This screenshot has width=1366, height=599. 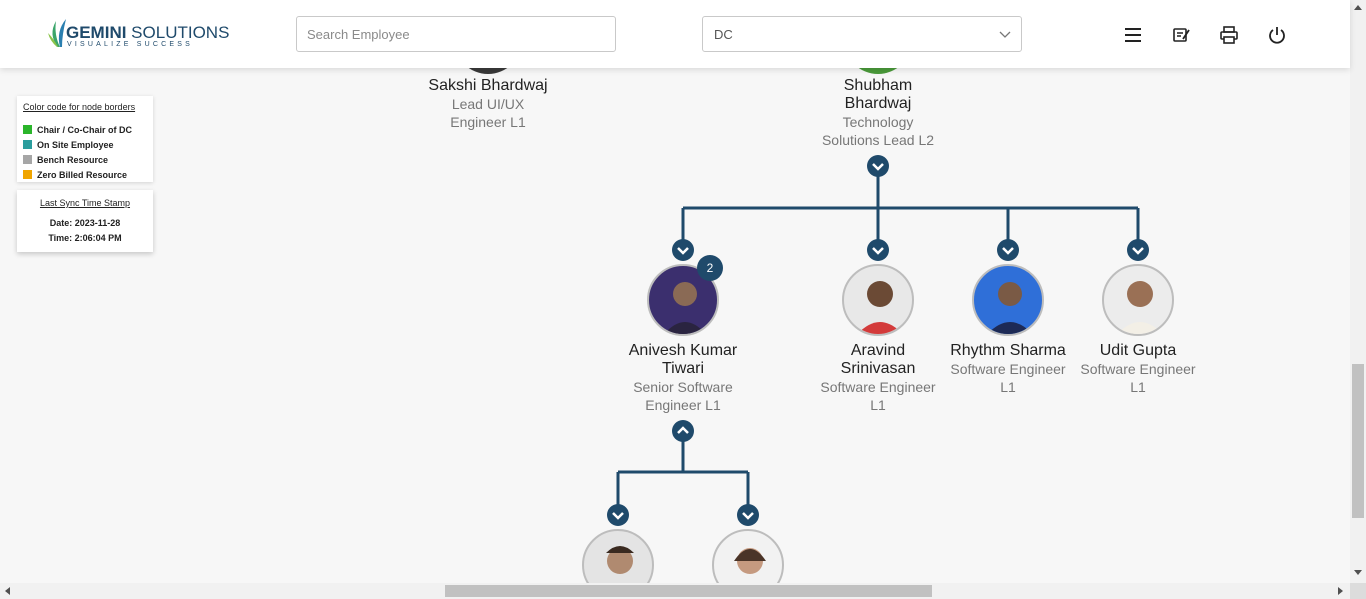 I want to click on report-count-badge: 2, so click(x=710, y=268).